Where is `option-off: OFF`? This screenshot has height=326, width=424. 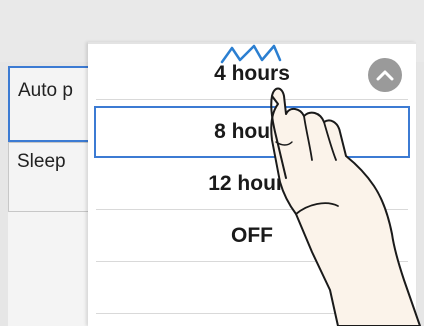 option-off: OFF is located at coordinates (252, 236).